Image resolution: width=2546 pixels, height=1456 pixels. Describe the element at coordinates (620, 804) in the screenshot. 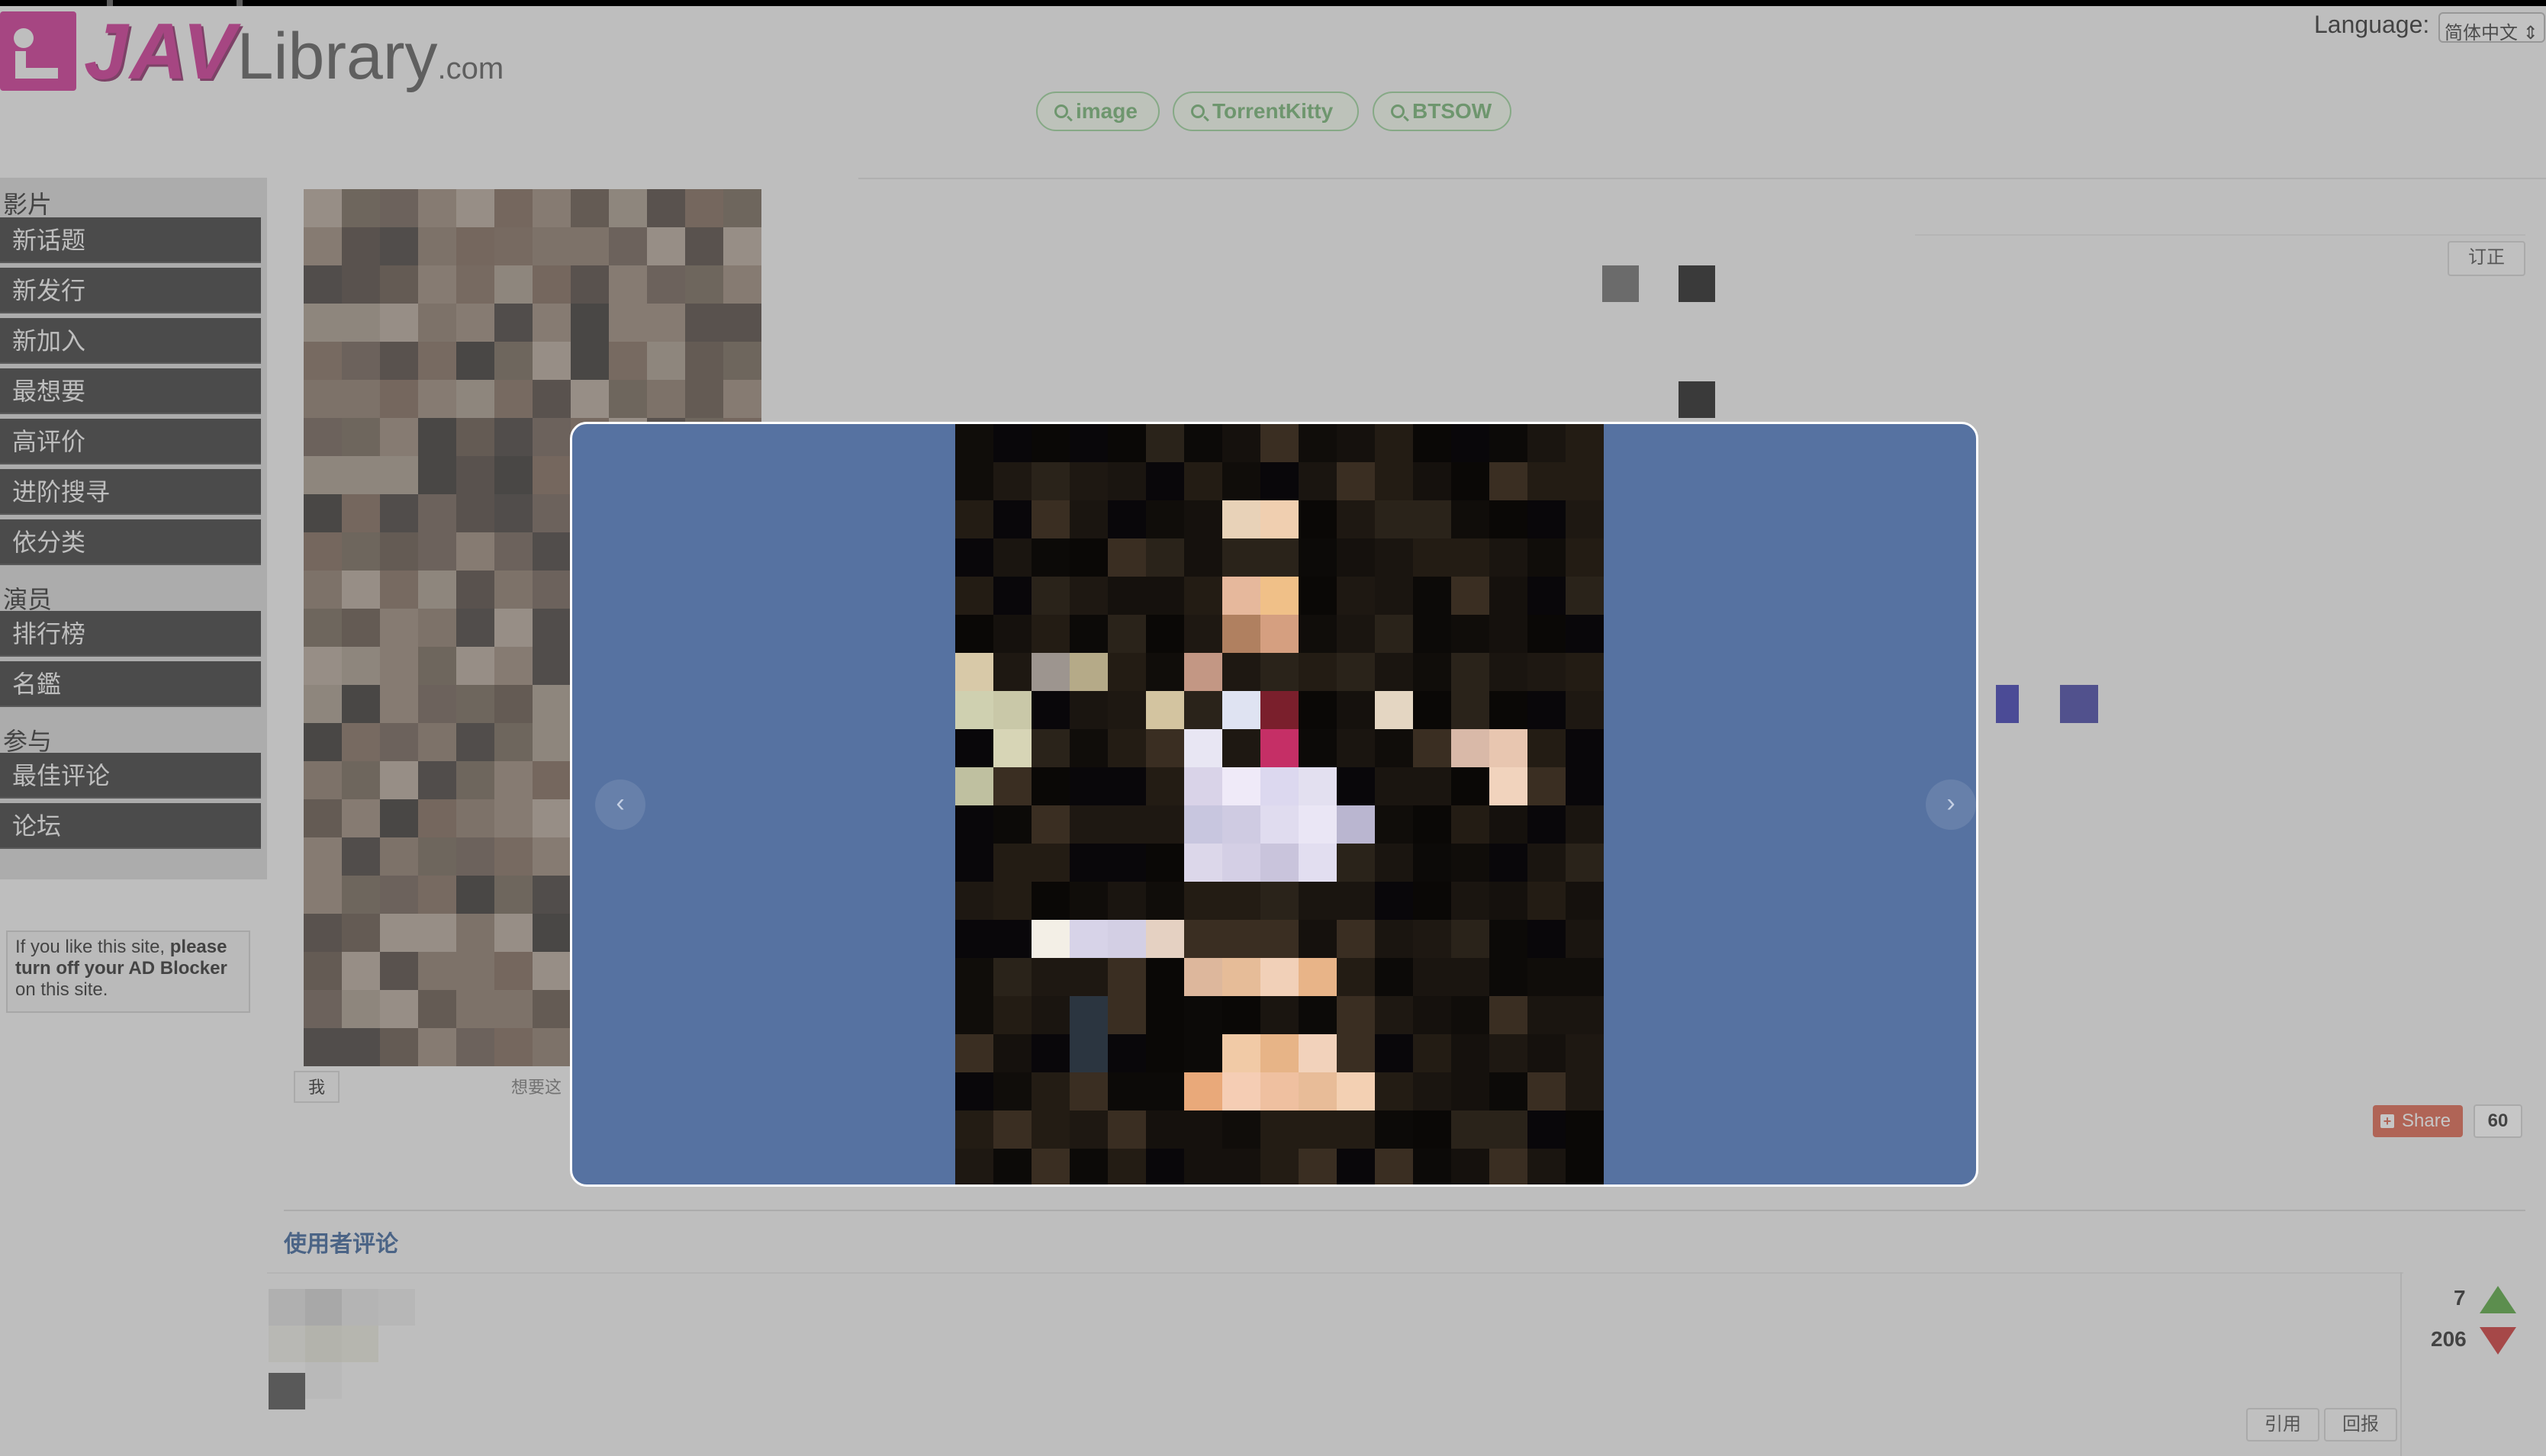

I see `lightbox-prev-button: ‹` at that location.